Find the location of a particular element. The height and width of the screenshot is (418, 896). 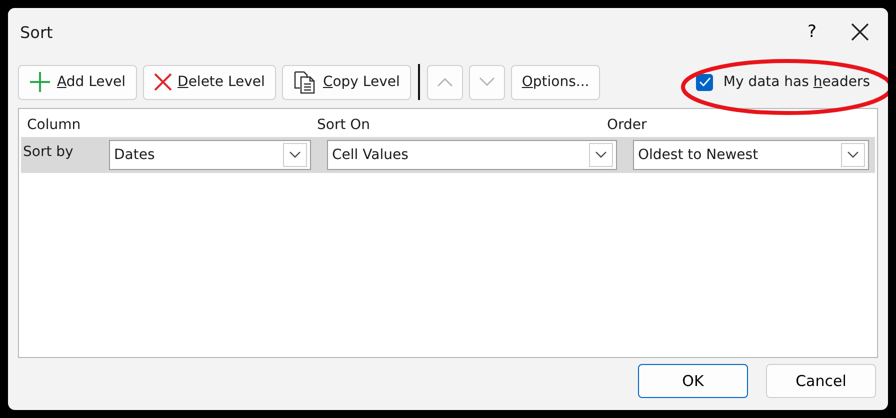

cancel-button: Cancel is located at coordinates (821, 381).